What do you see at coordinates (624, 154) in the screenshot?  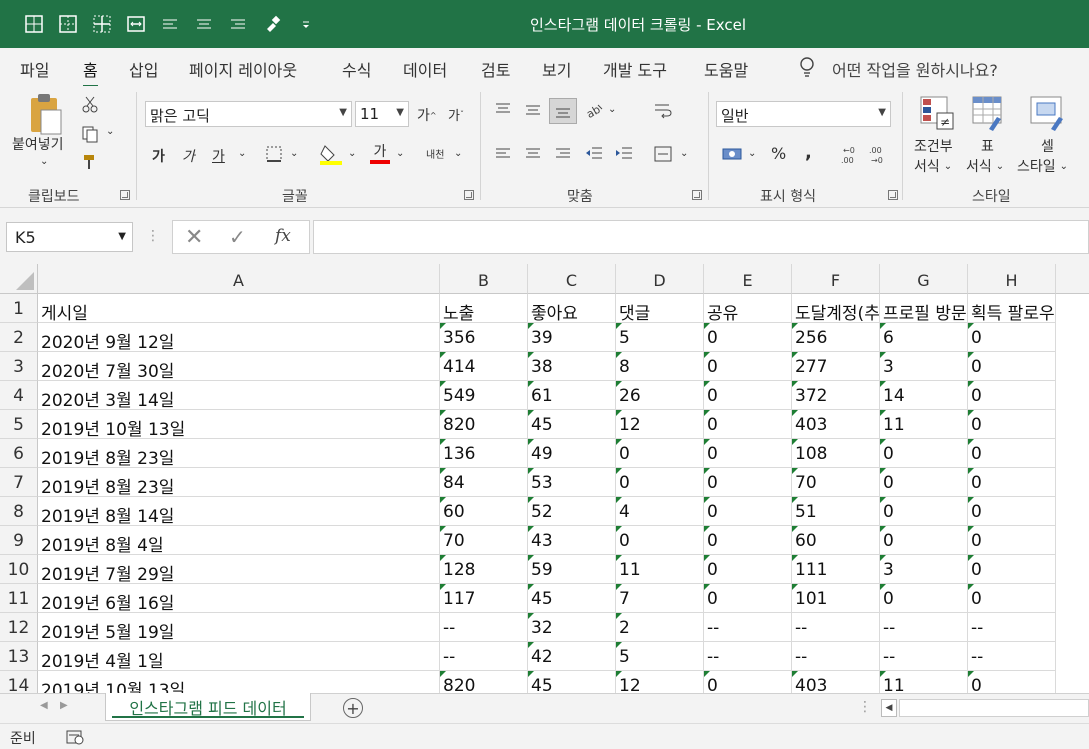 I see `increase-indent-icon` at bounding box center [624, 154].